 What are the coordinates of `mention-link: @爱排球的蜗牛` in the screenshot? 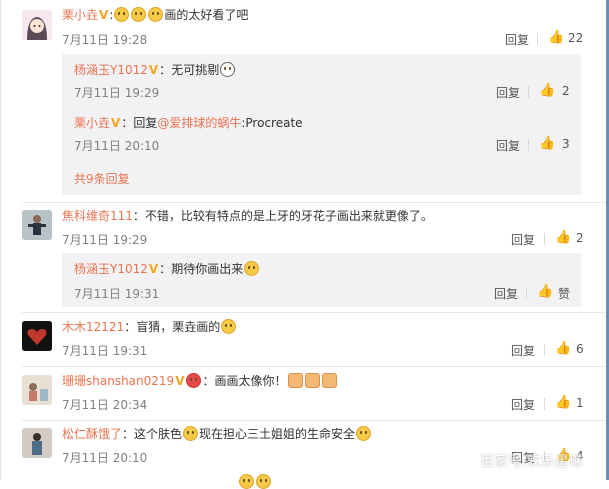 It's located at (199, 123).